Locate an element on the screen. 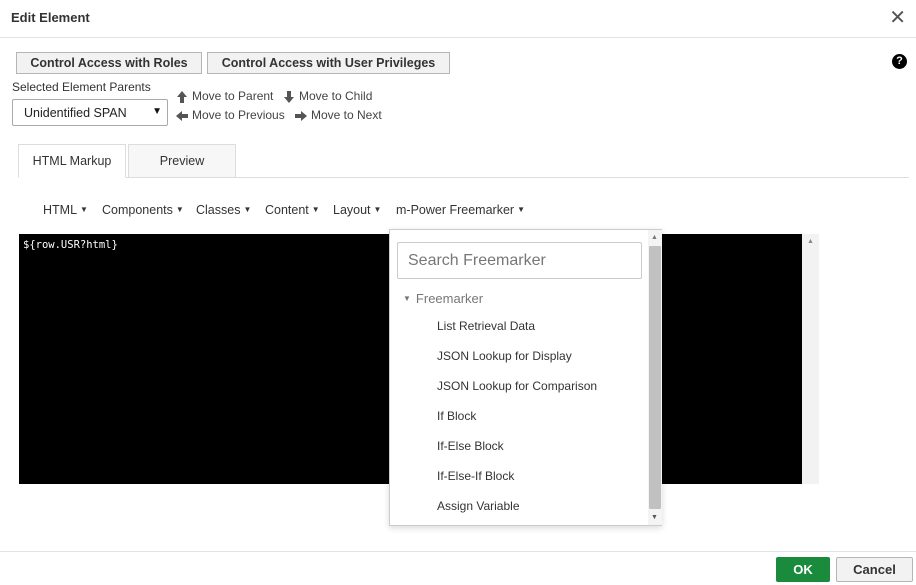  option-if-block: If Block is located at coordinates (456, 416).